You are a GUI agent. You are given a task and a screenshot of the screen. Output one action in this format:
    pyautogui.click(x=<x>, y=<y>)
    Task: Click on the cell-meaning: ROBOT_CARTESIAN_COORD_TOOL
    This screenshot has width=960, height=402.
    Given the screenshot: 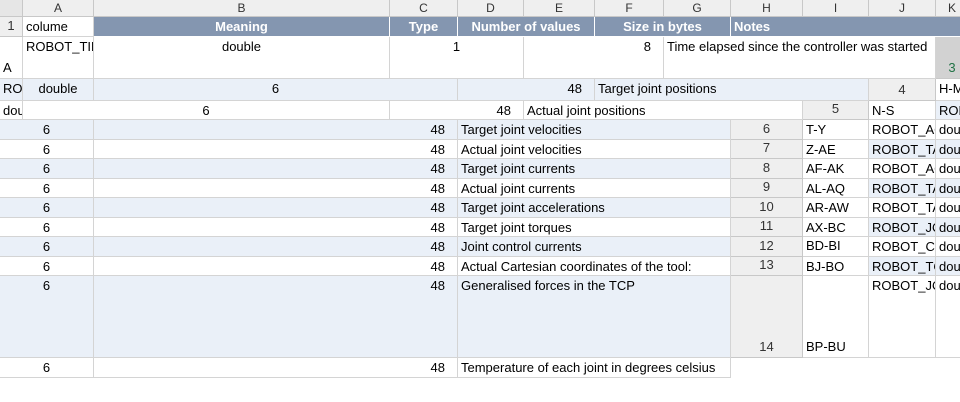 What is the action you would take?
    pyautogui.click(x=902, y=247)
    